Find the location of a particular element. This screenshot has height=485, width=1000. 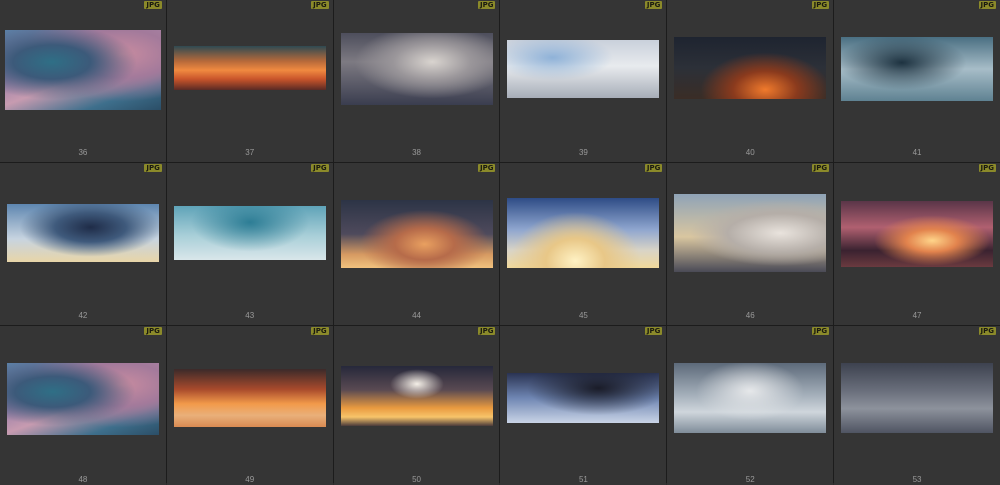

thumbnail-number: 39 is located at coordinates (583, 152).